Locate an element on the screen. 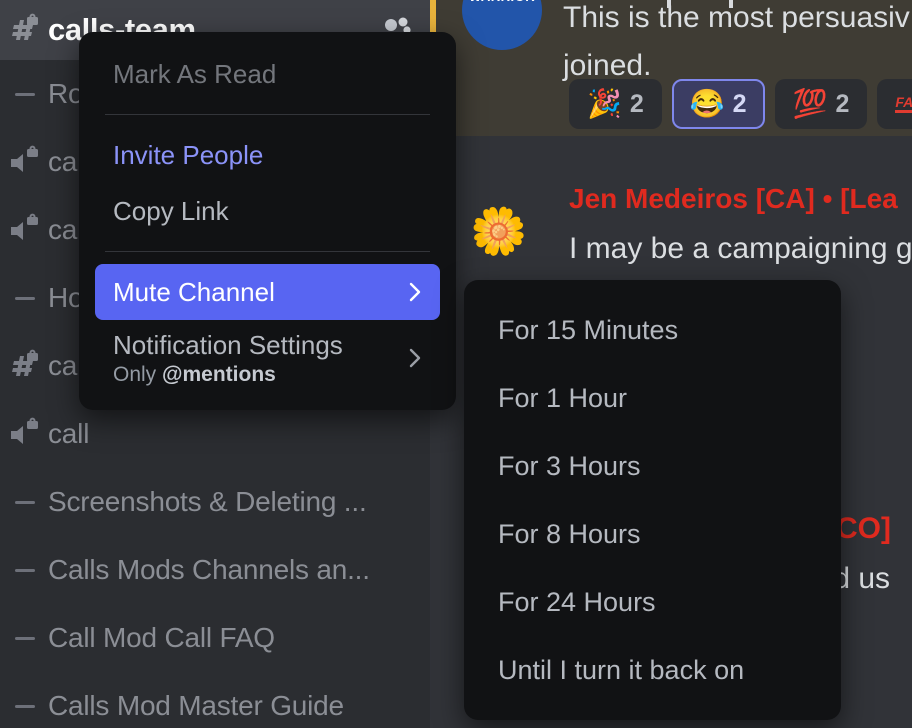 This screenshot has height=728, width=912. submenu-item-label: For 8 Hours is located at coordinates (569, 533).